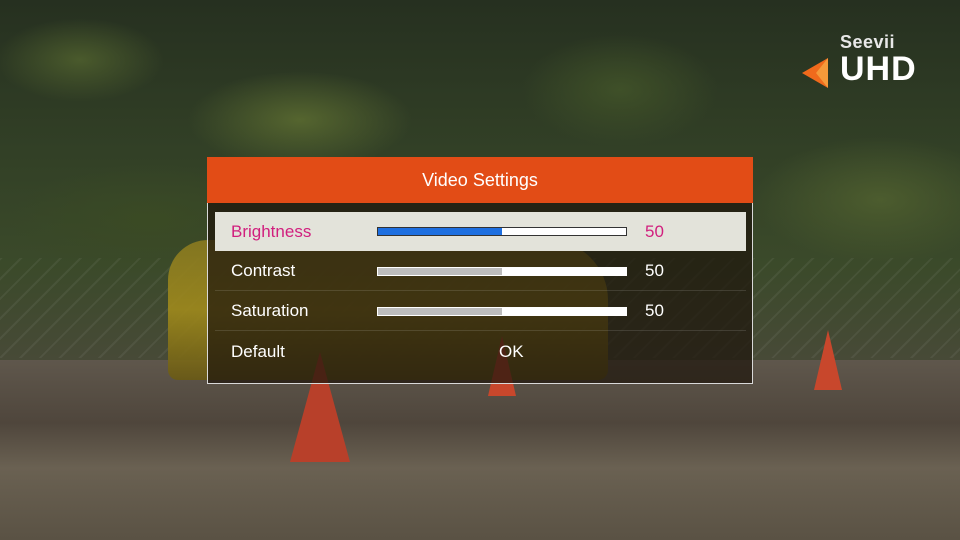 The height and width of the screenshot is (540, 960). Describe the element at coordinates (480, 351) in the screenshot. I see `default-row: Default OK` at that location.